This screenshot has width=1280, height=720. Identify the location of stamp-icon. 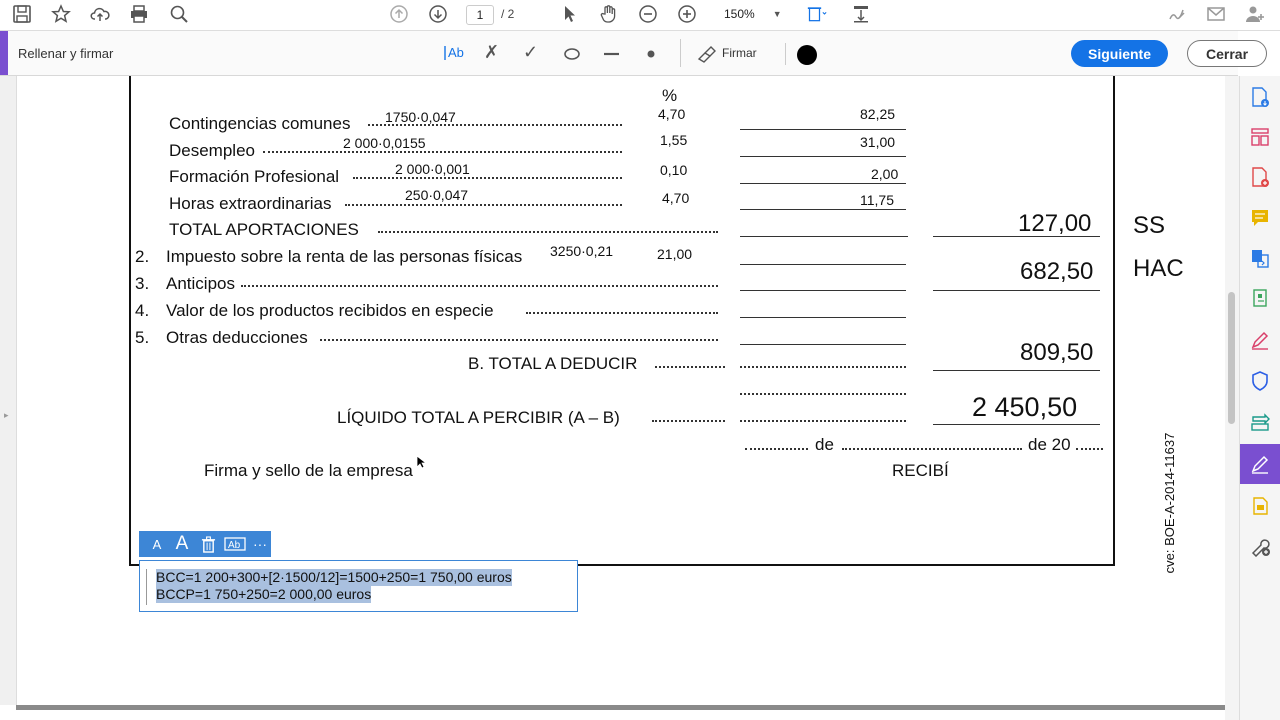
(1260, 506).